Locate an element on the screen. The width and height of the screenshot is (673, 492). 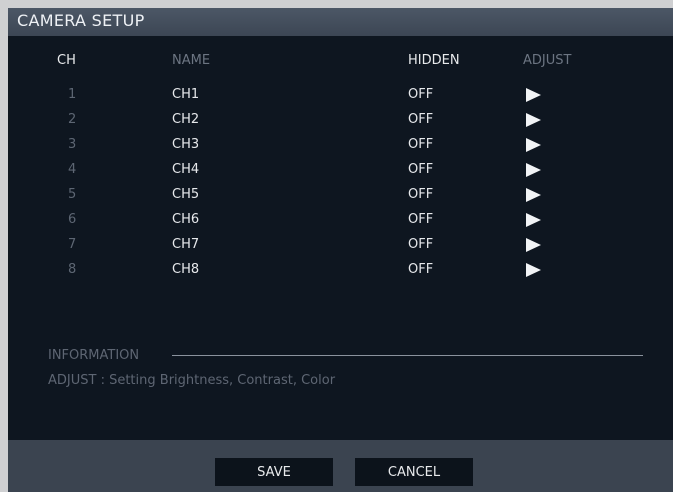
channel-row-5: 5 CH5 OFF is located at coordinates (340, 198).